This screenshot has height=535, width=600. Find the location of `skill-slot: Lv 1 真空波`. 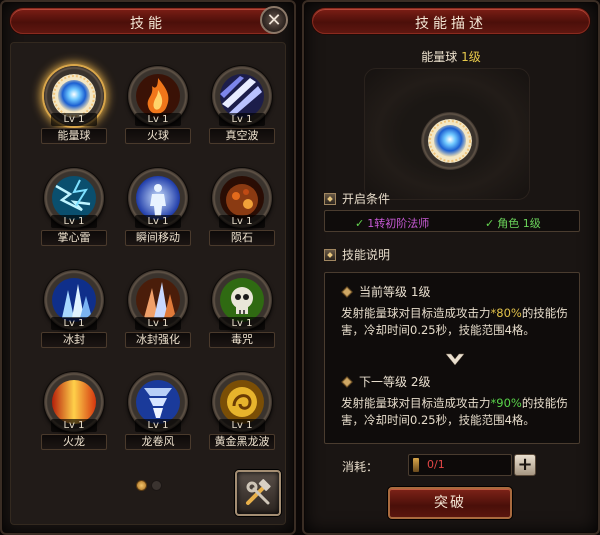

skill-slot: Lv 1 真空波 is located at coordinates (242, 111).